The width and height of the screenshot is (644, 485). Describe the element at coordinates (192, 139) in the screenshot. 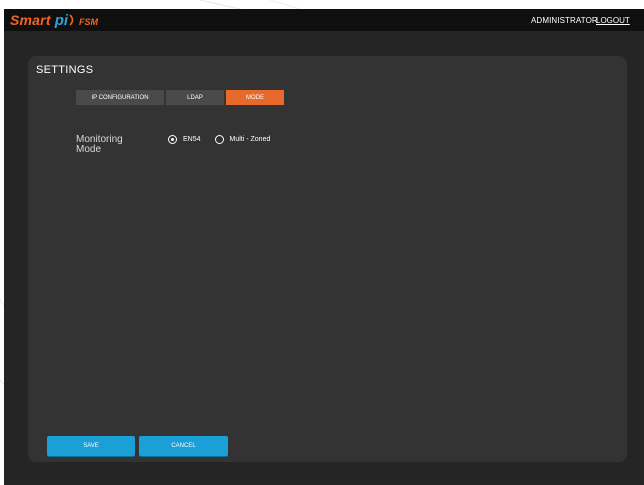

I see `radio-label-en54: EN54` at that location.